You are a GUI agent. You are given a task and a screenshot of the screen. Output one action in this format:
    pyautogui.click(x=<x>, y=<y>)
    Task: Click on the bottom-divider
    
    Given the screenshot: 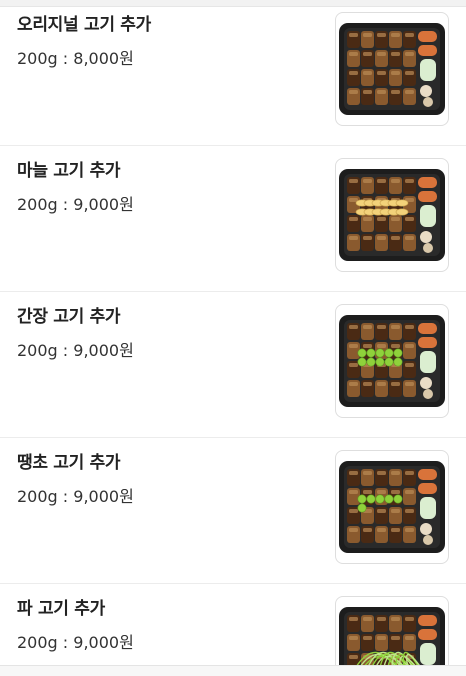 What is the action you would take?
    pyautogui.click(x=233, y=670)
    